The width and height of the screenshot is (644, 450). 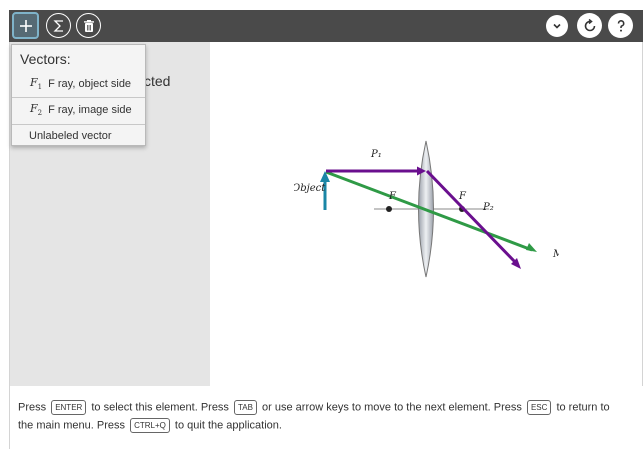 What do you see at coordinates (245, 407) in the screenshot?
I see `key-tab: TAB` at bounding box center [245, 407].